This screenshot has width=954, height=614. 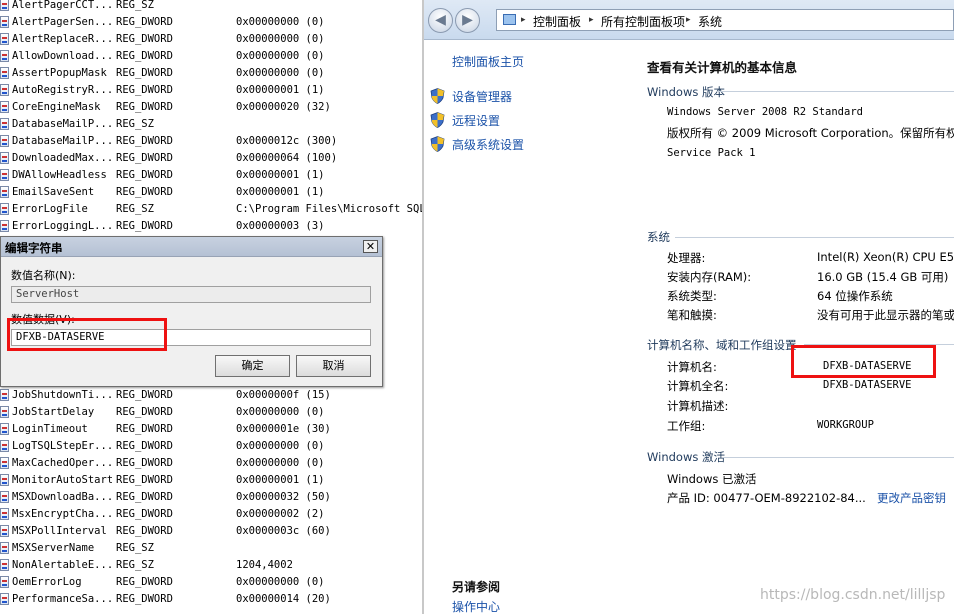 I want to click on breadcrumb-system: 系统, so click(x=710, y=21).